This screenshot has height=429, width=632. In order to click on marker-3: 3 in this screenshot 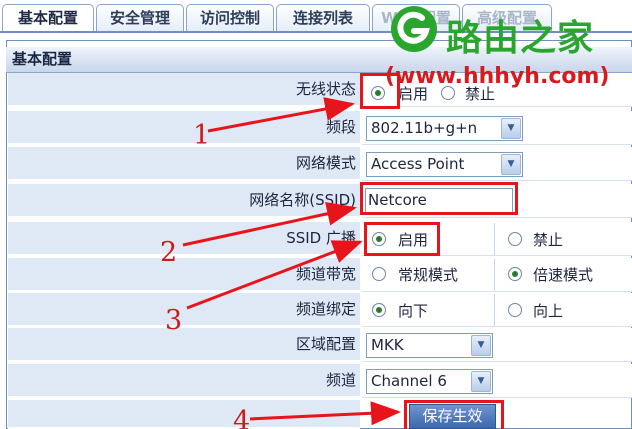, I will do `click(174, 320)`.